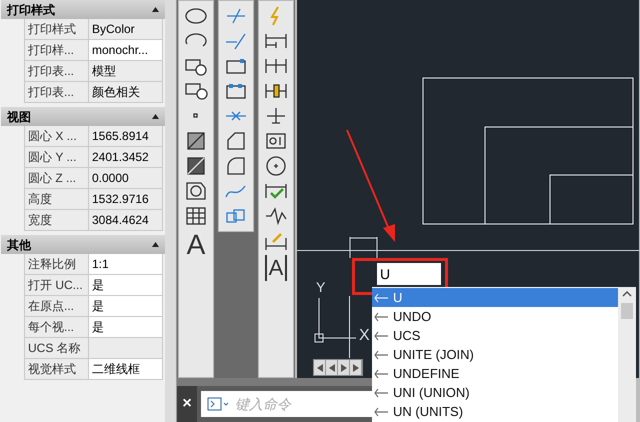 The width and height of the screenshot is (640, 422). What do you see at coordinates (126, 369) in the screenshot?
I see `property-value: 二维线框` at bounding box center [126, 369].